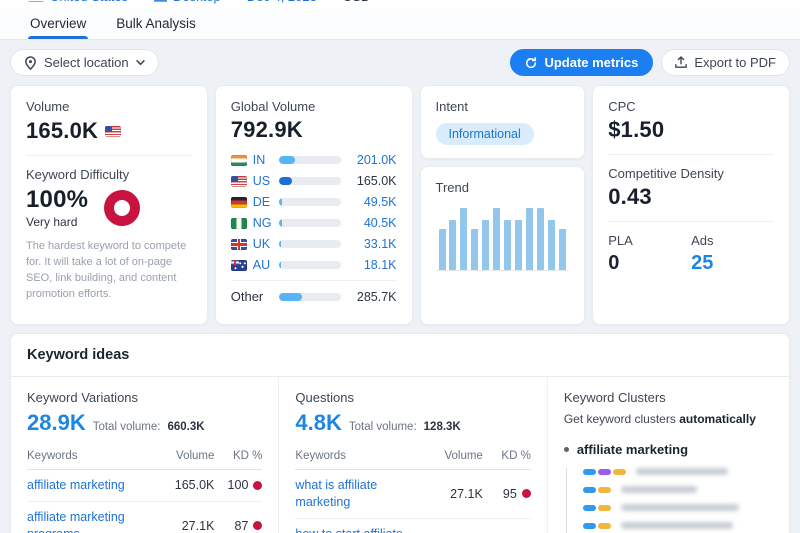  What do you see at coordinates (620, 240) in the screenshot?
I see `pla-label: PLA` at bounding box center [620, 240].